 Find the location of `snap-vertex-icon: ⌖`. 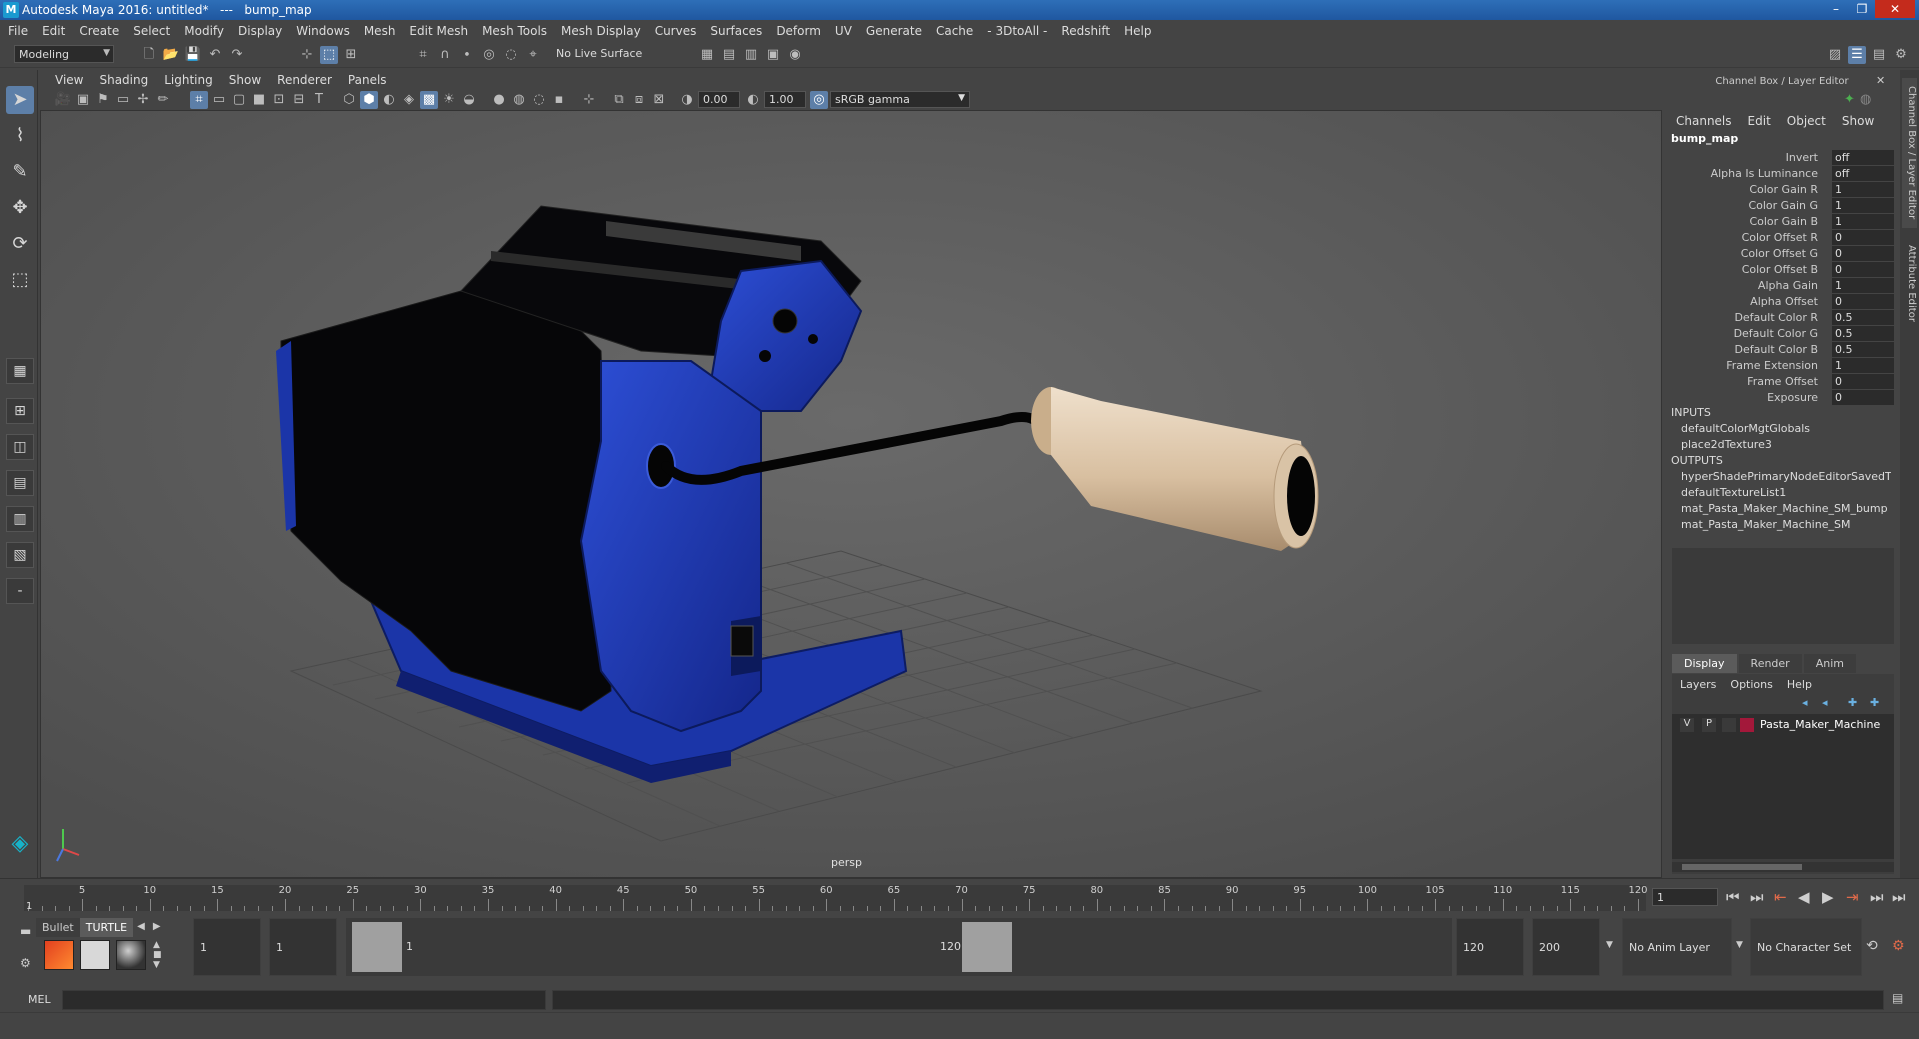

snap-vertex-icon: ⌖ is located at coordinates (533, 55).